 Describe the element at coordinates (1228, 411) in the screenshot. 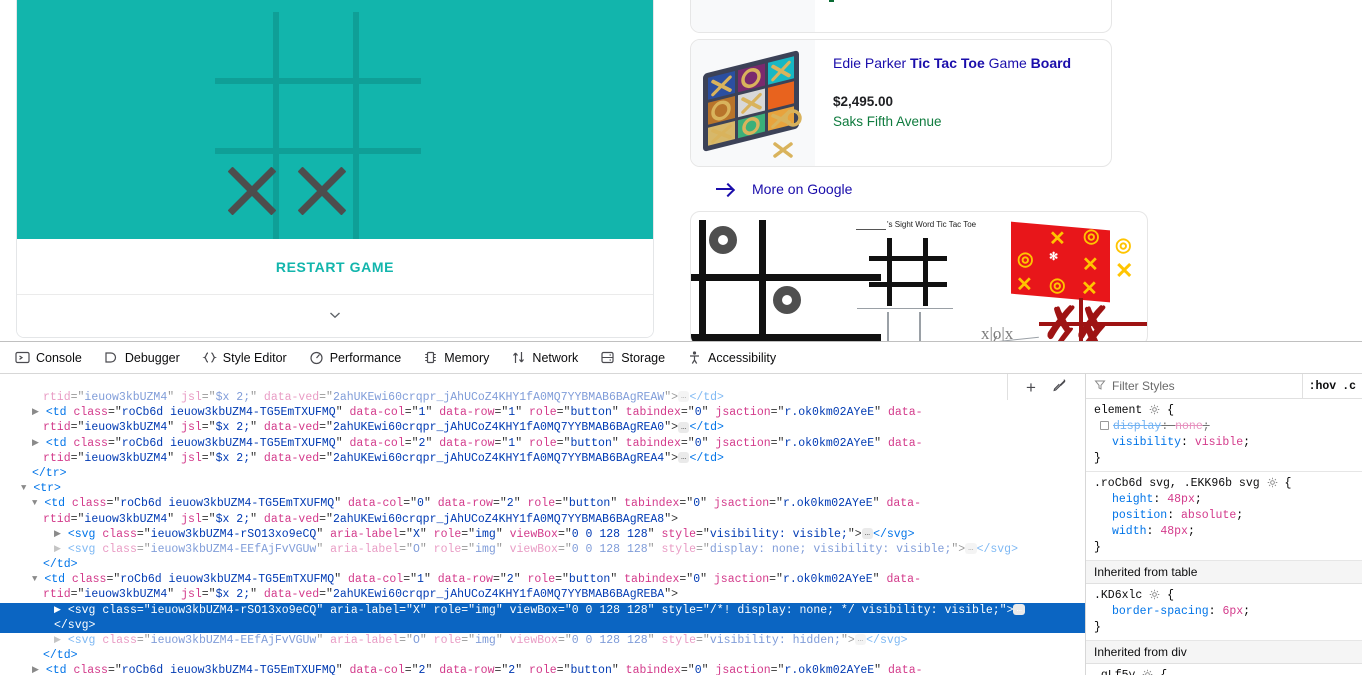

I see `css-selector: element {` at that location.